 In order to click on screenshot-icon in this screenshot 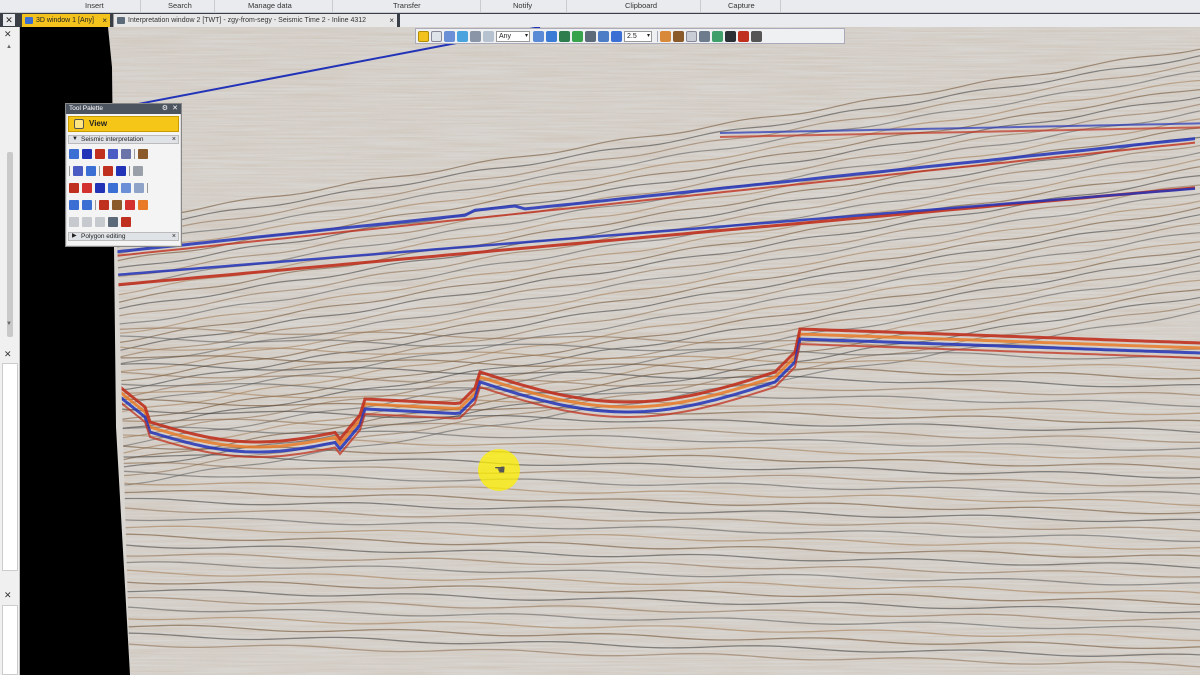, I will do `click(730, 36)`.